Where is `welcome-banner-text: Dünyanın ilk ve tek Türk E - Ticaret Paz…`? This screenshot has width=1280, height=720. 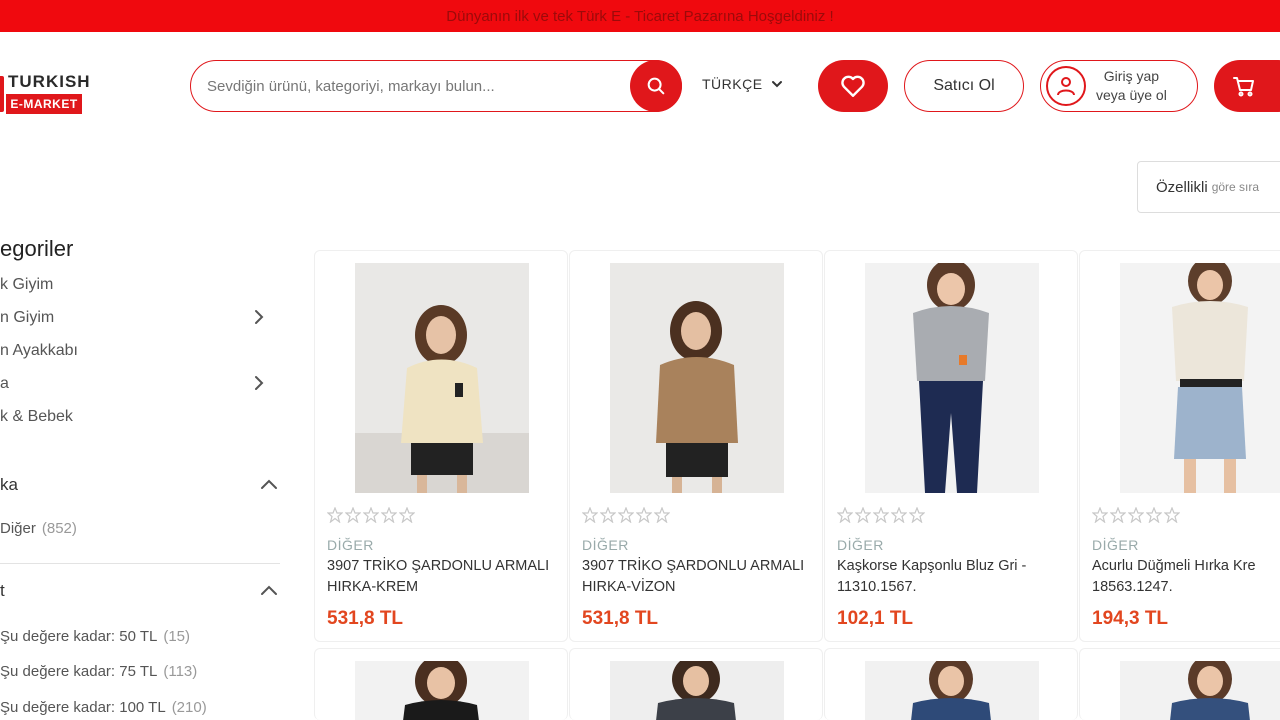 welcome-banner-text: Dünyanın ilk ve tek Türk E - Ticaret Paz… is located at coordinates (640, 16).